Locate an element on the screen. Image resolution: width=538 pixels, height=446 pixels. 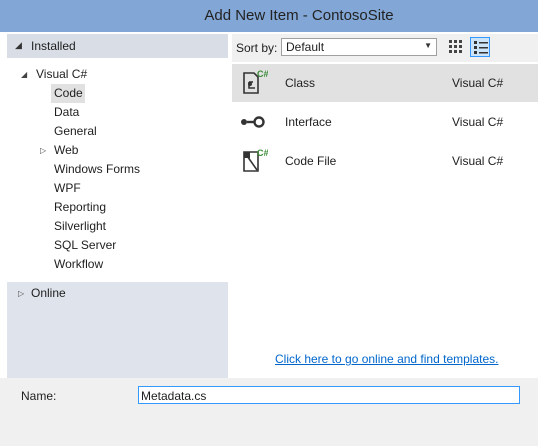
tree-item-label: Windows Forms is located at coordinates (97, 169).